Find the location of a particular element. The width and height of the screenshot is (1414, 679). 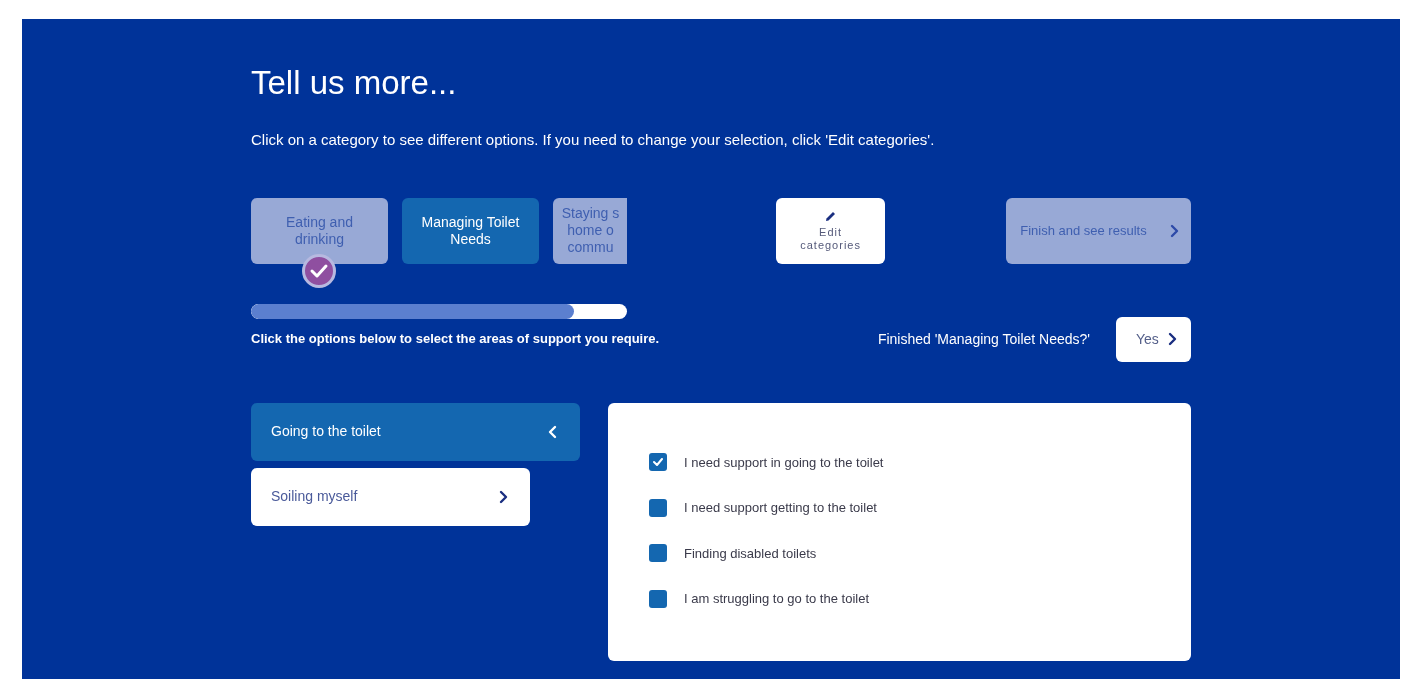

option-label: Finding disabled toilets is located at coordinates (750, 553).